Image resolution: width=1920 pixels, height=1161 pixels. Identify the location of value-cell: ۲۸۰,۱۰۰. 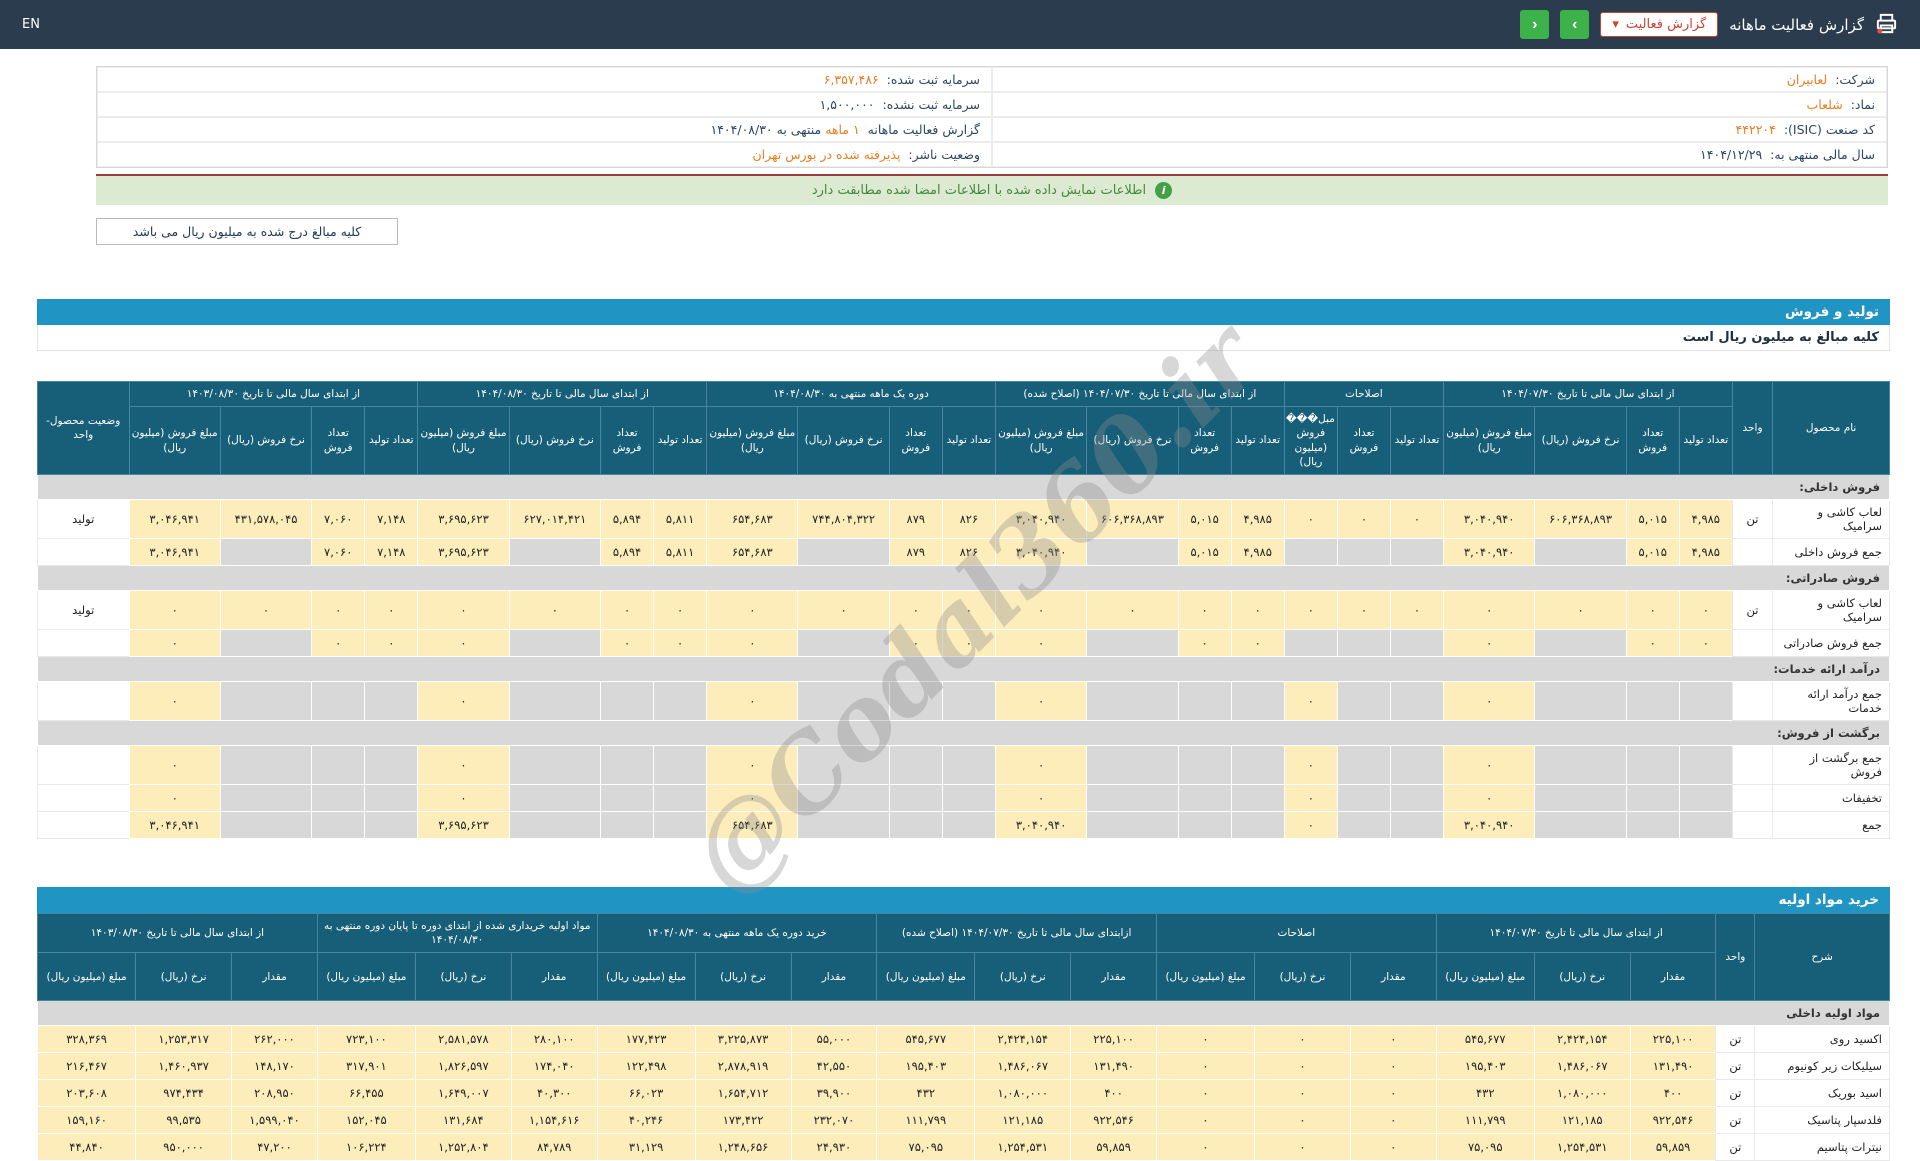
(554, 1039).